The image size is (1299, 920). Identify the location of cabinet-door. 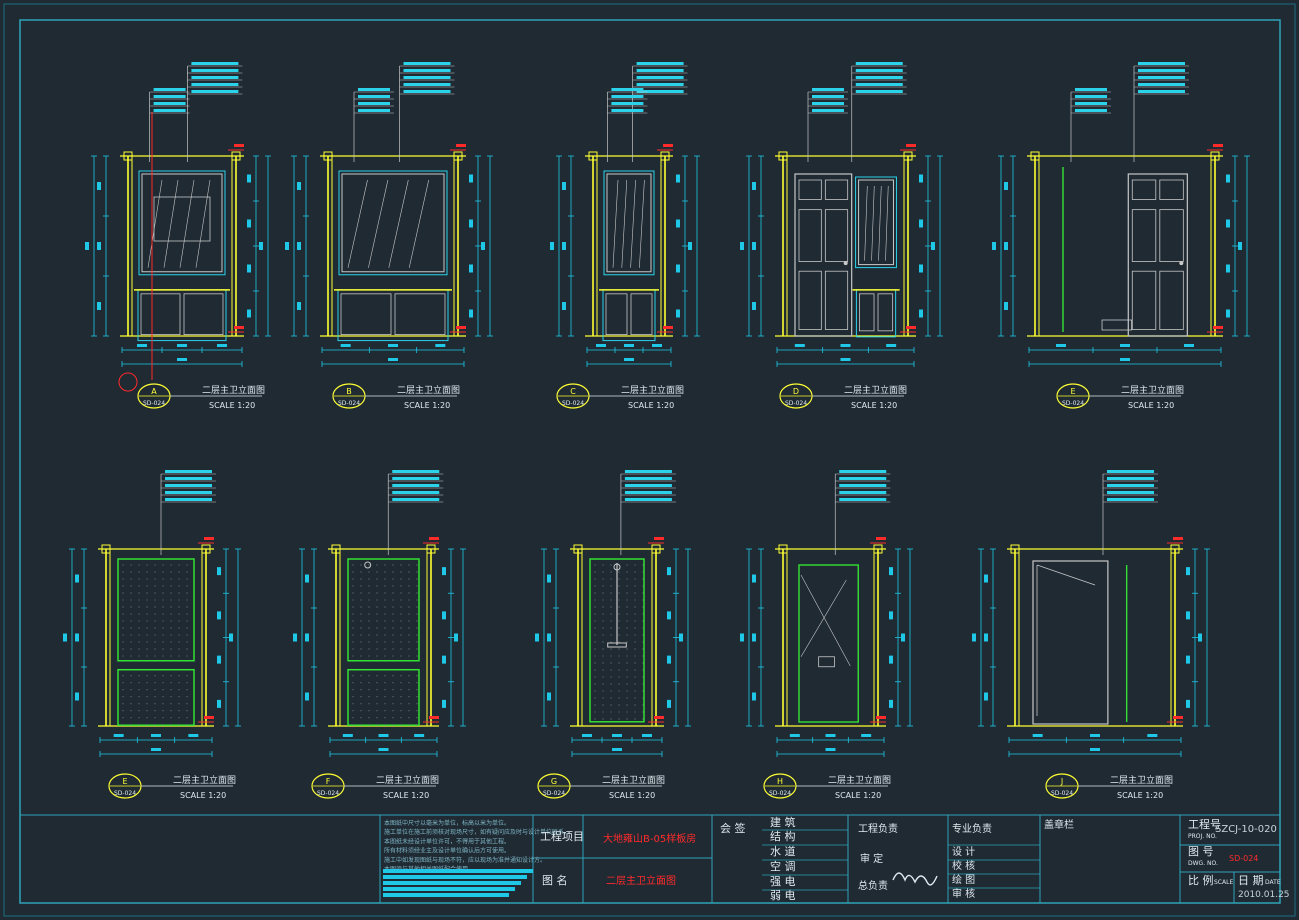
(867, 312).